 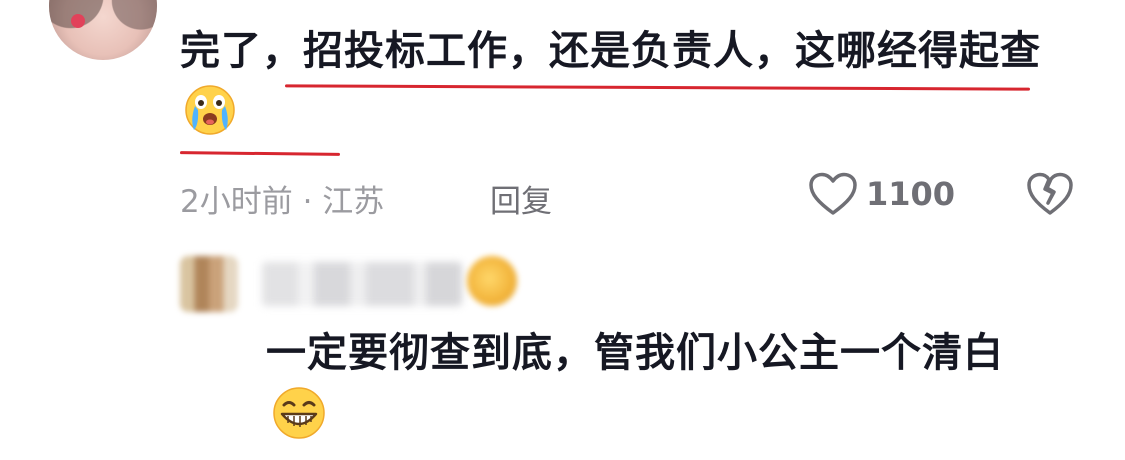 I want to click on dislike-button, so click(x=1050, y=196).